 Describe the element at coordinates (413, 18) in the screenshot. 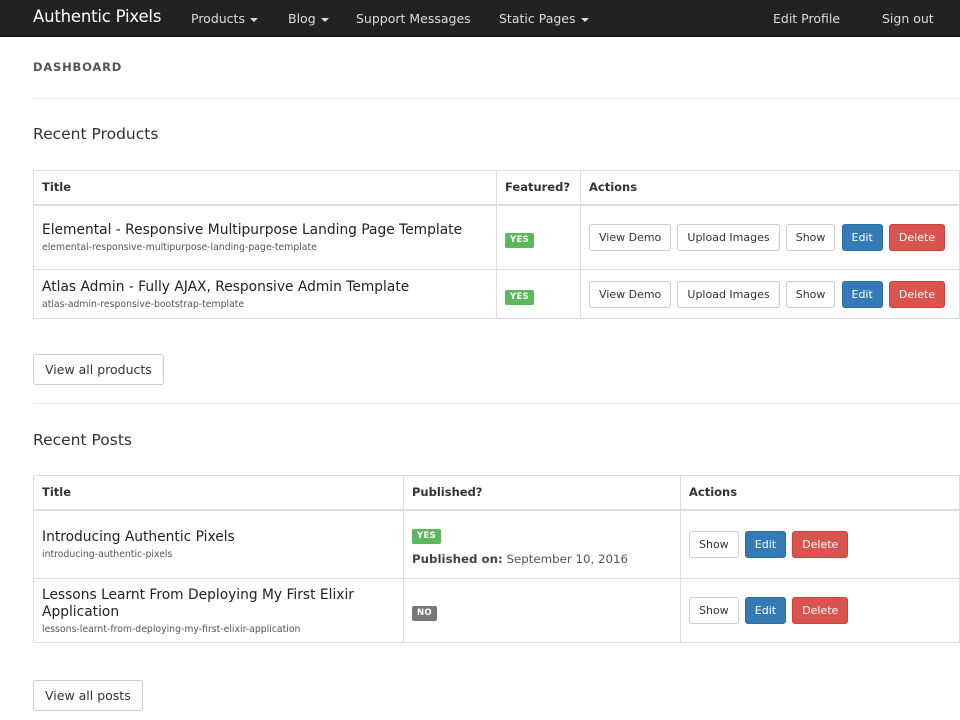

I see `nav-support-messages: Support Messages` at that location.